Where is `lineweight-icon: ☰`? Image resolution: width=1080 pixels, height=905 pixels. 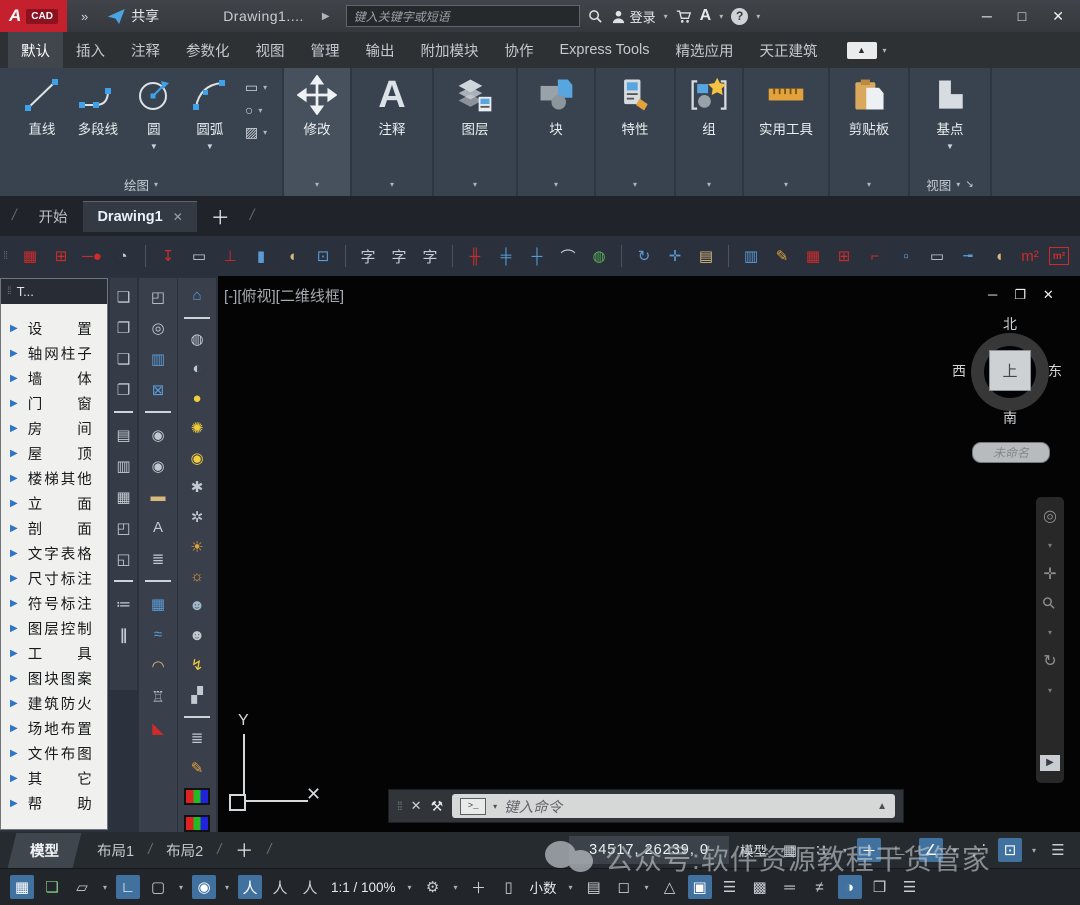
lineweight-icon: ☰ is located at coordinates (730, 887).